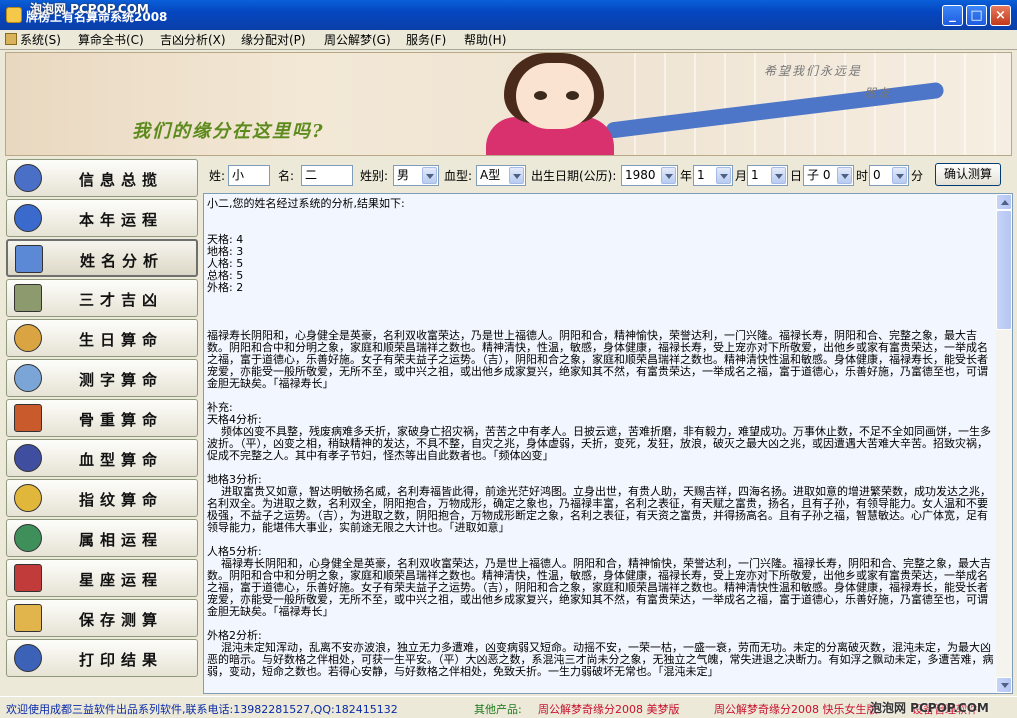 This screenshot has width=1017, height=718. What do you see at coordinates (828, 175) in the screenshot?
I see `birth-hour-select: 子 0` at bounding box center [828, 175].